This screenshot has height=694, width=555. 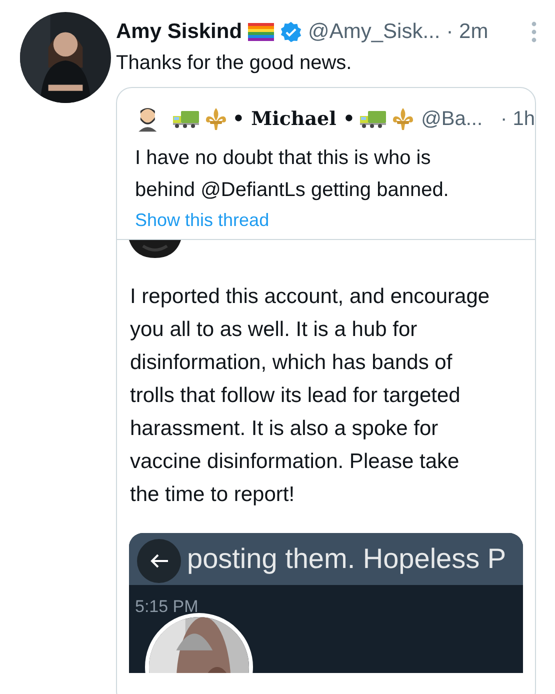 I want to click on tweet-text: Thanks for the good news., so click(x=234, y=63).